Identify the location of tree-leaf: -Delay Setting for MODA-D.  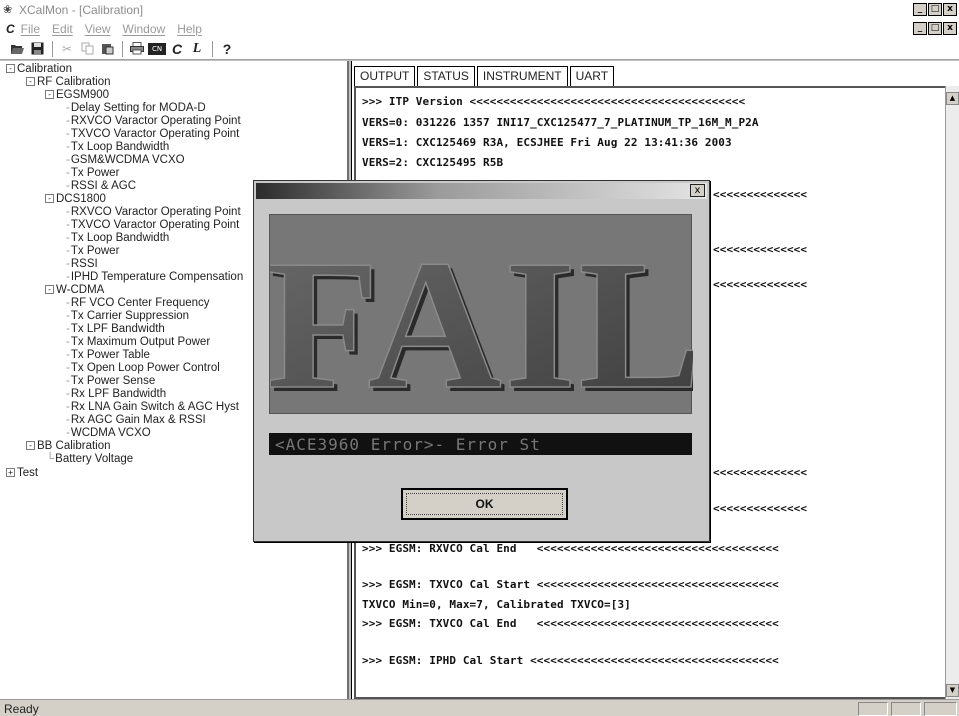
(136, 108).